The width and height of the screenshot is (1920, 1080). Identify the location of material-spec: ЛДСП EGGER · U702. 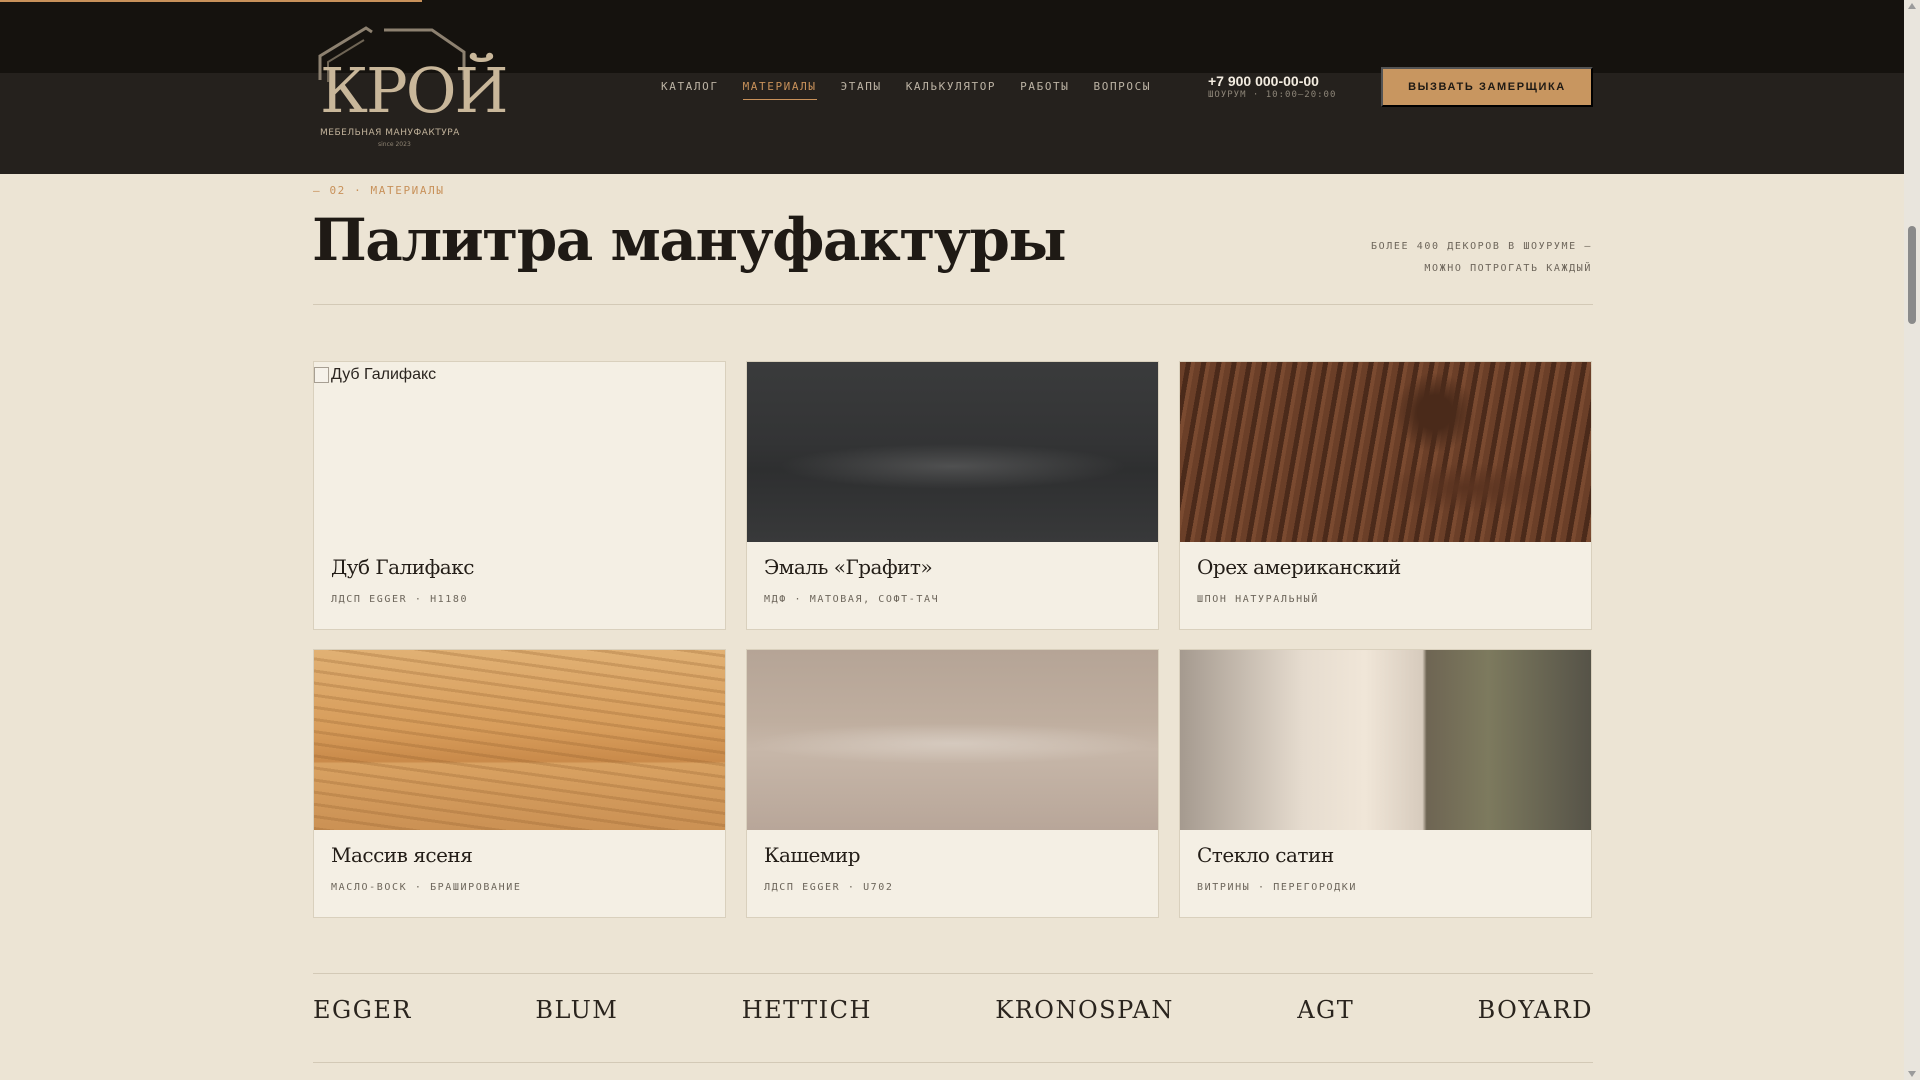
(829, 887).